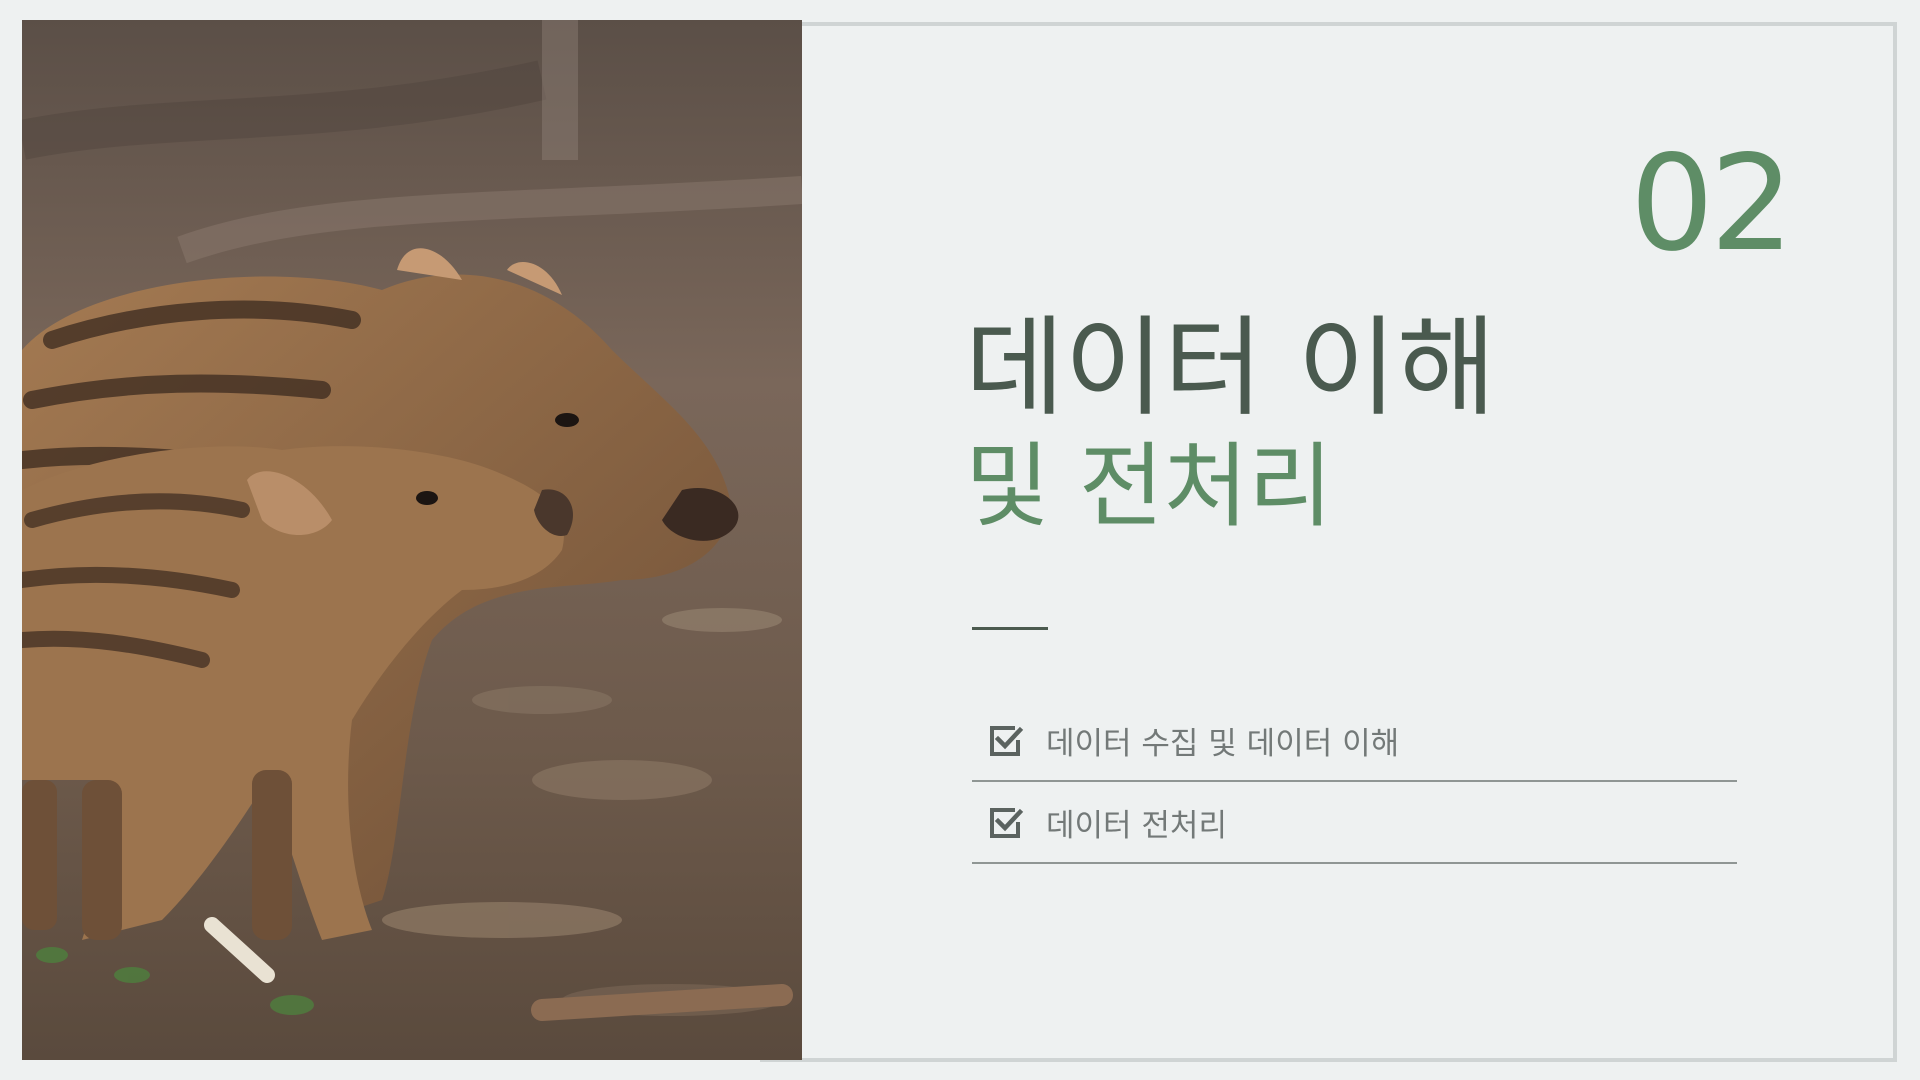 Image resolution: width=1920 pixels, height=1080 pixels. Describe the element at coordinates (1231, 368) in the screenshot. I see `slide-title: 데이터 이해` at that location.